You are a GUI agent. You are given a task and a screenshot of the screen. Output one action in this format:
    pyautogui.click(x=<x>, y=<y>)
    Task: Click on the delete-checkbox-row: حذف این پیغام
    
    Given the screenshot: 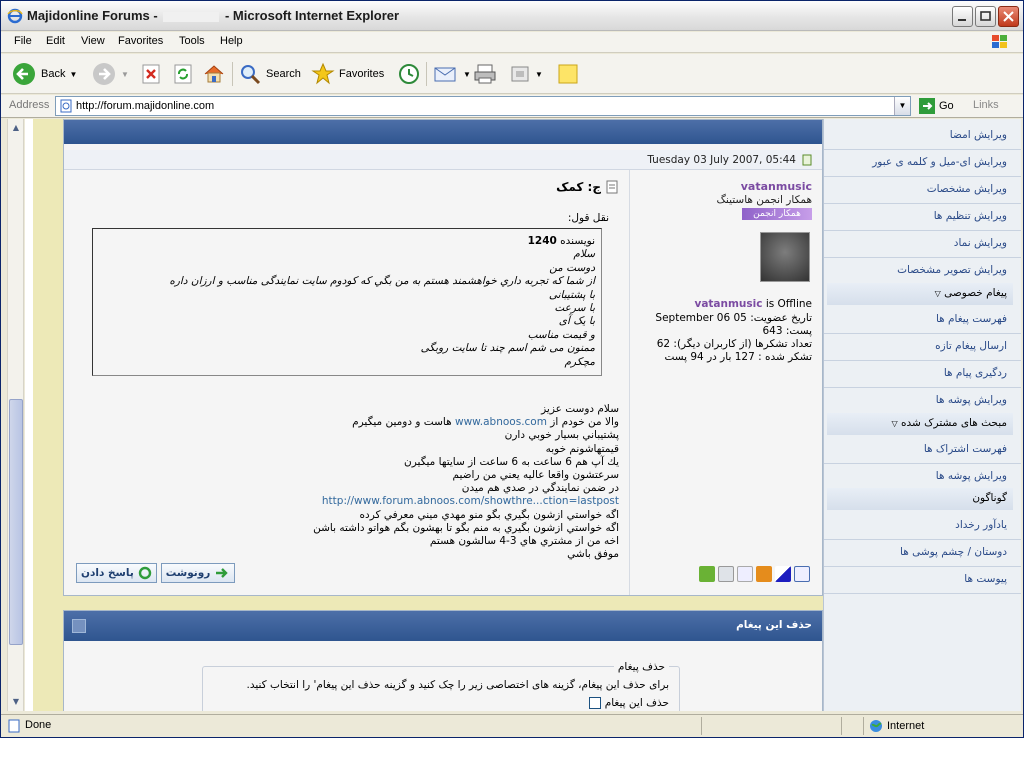 What is the action you would take?
    pyautogui.click(x=628, y=703)
    